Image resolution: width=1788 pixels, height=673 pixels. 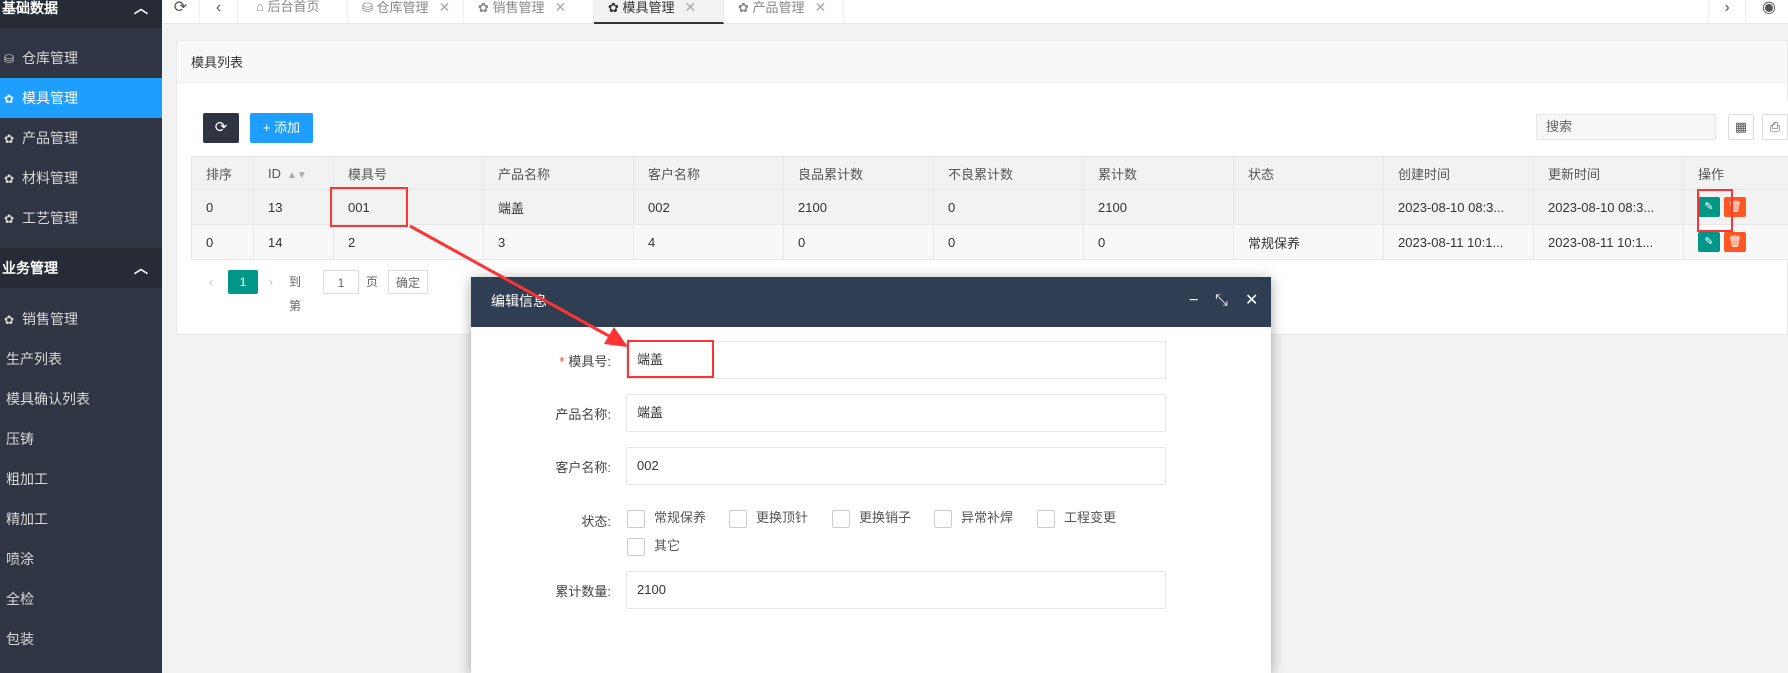 I want to click on status-checkbox: 其它, so click(x=653, y=546).